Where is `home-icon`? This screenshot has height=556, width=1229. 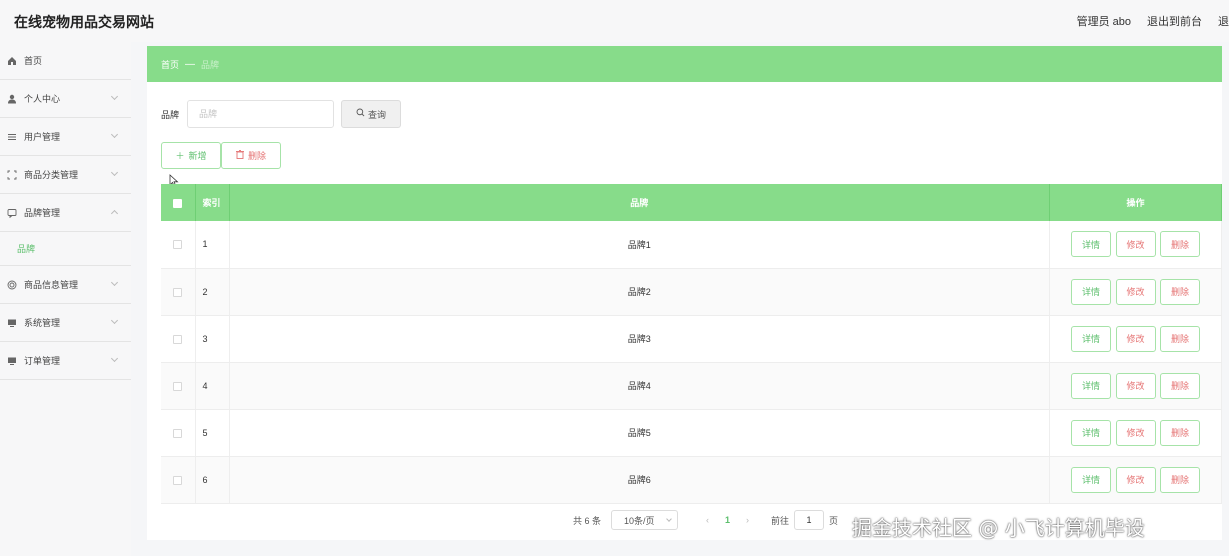
home-icon is located at coordinates (12, 61).